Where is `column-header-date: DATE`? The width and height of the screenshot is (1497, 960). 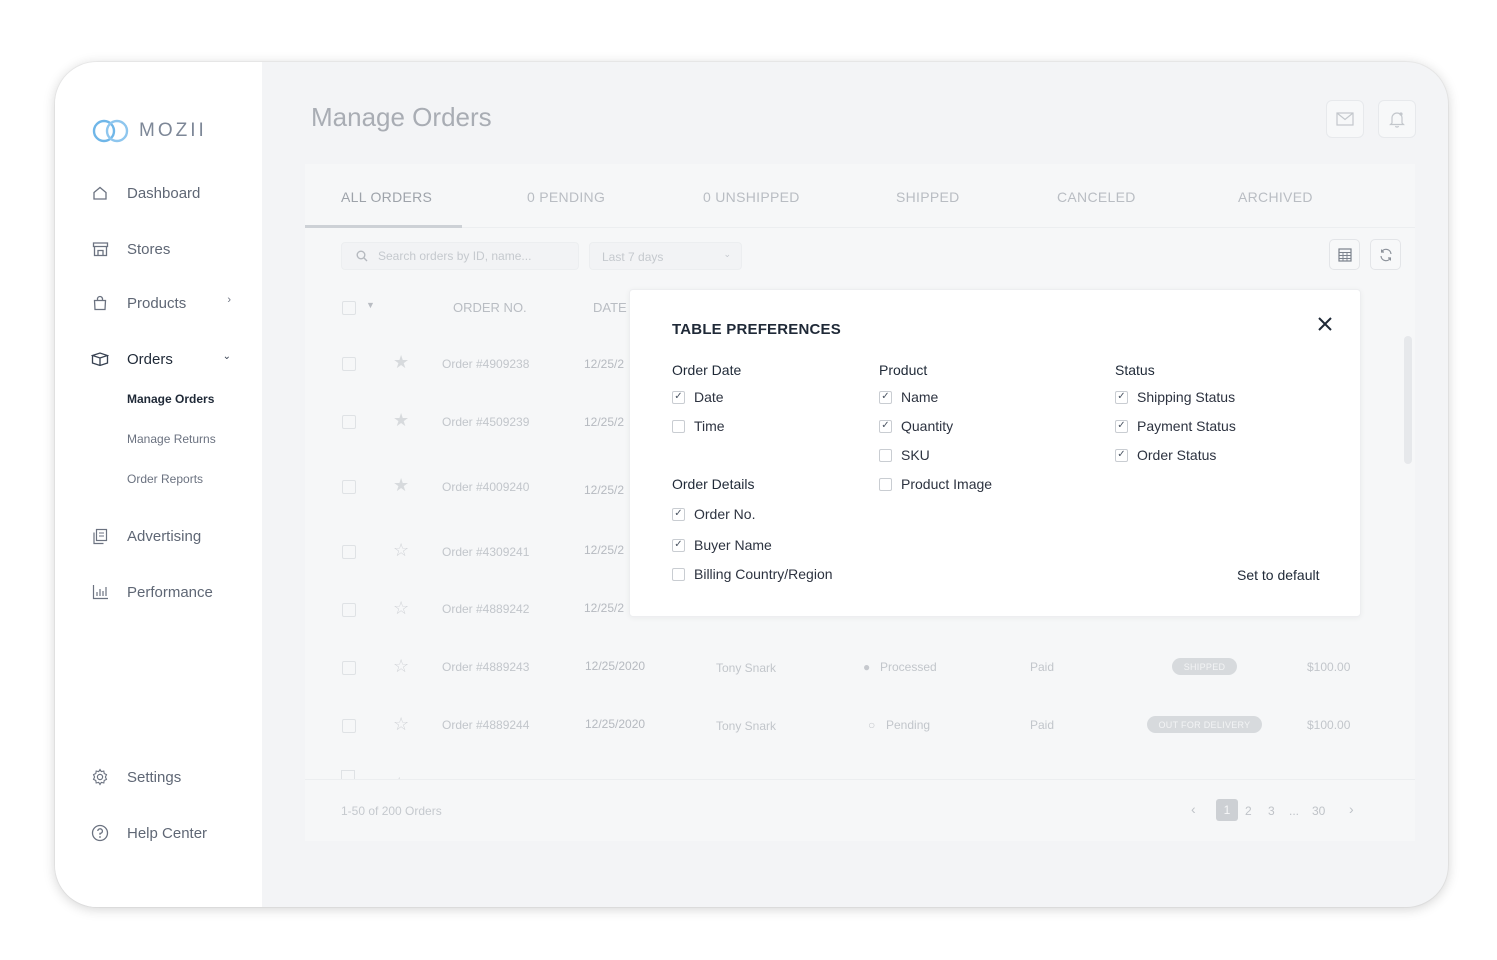
column-header-date: DATE is located at coordinates (610, 307).